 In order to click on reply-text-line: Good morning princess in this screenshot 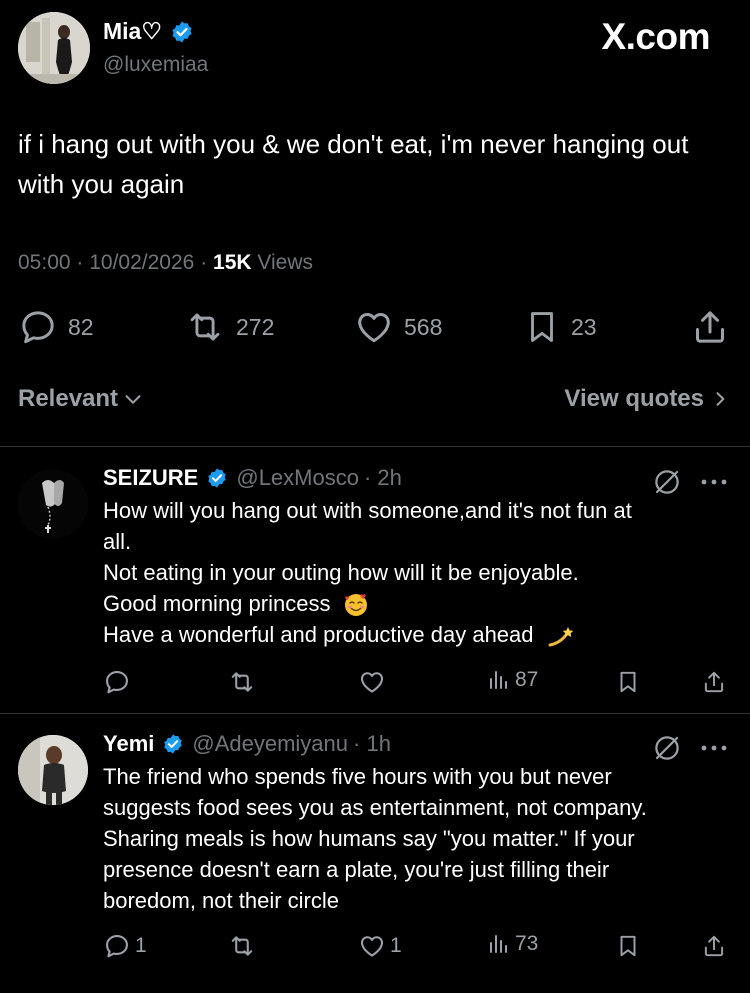, I will do `click(217, 603)`.